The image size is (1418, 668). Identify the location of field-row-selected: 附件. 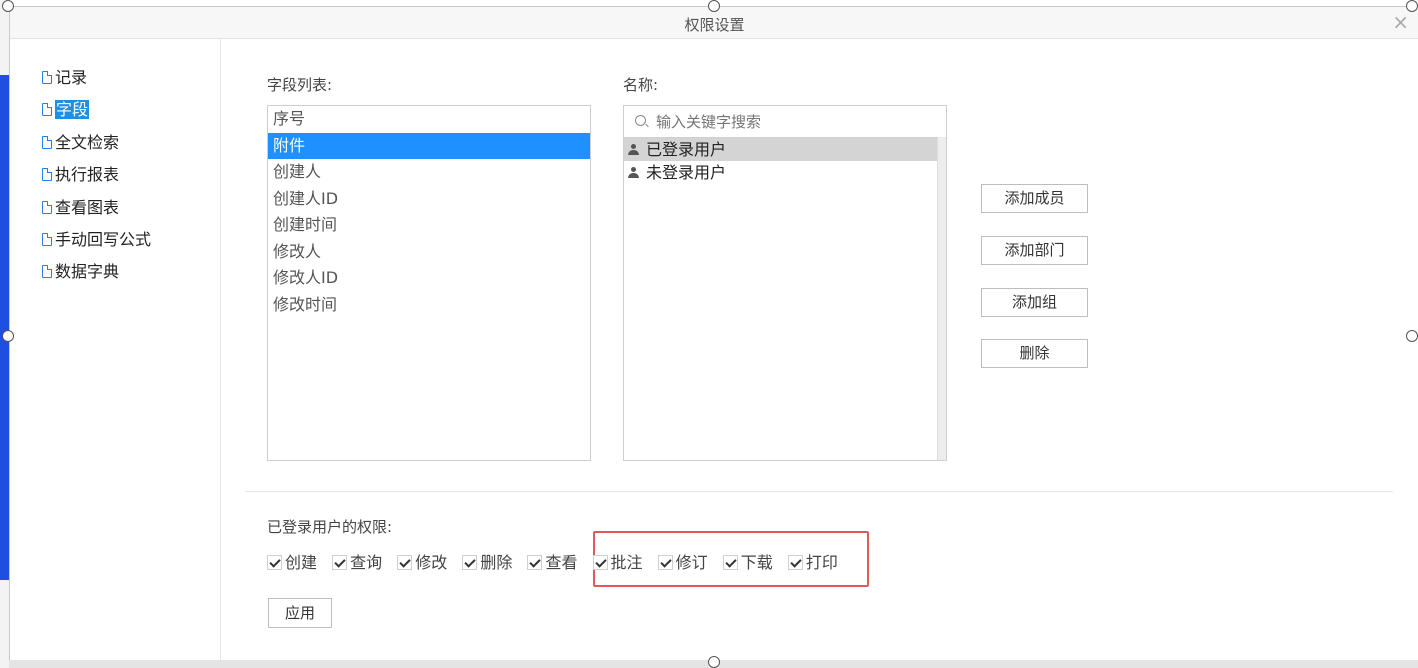
(429, 145).